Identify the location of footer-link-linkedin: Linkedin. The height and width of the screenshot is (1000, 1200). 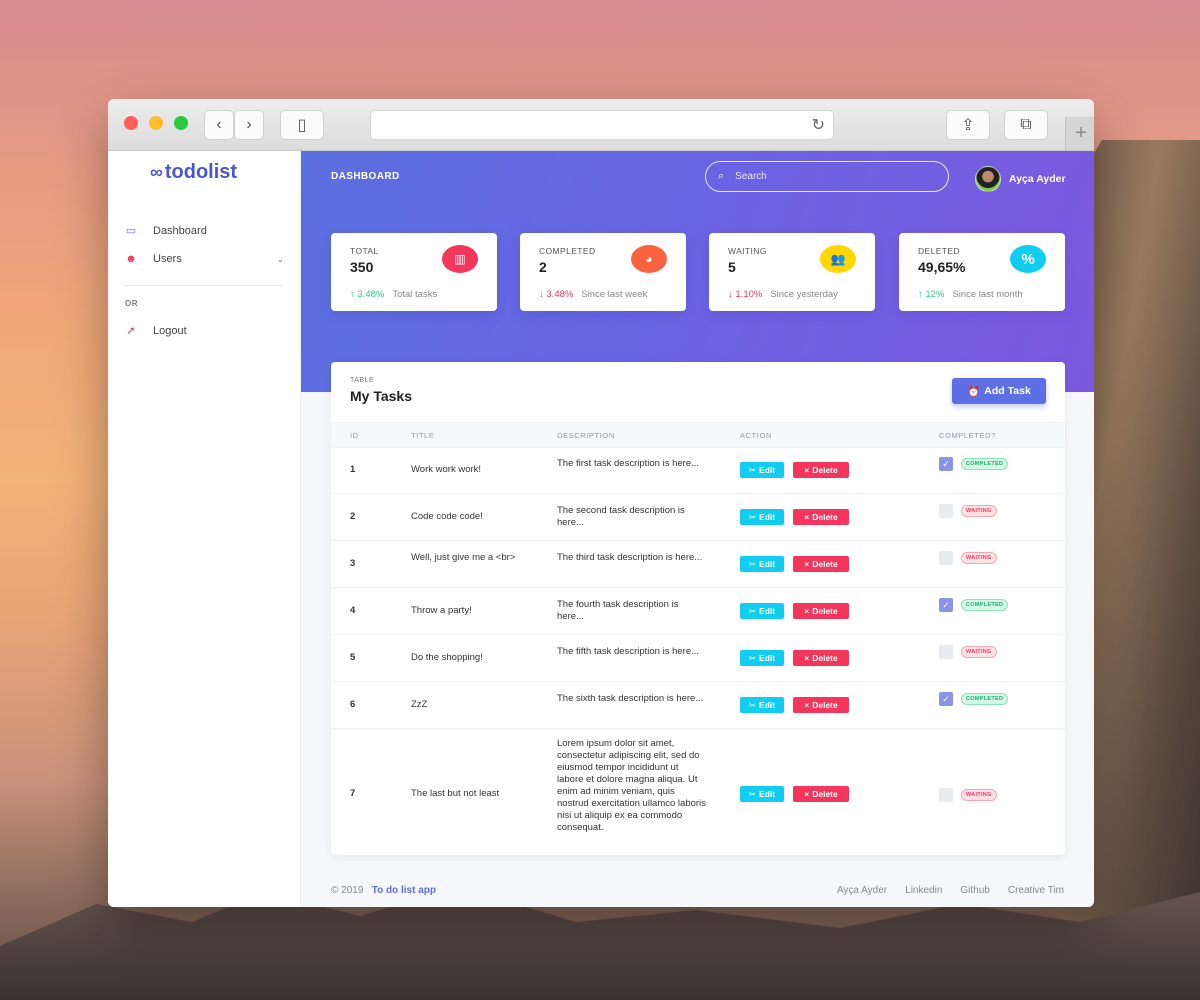
(923, 890).